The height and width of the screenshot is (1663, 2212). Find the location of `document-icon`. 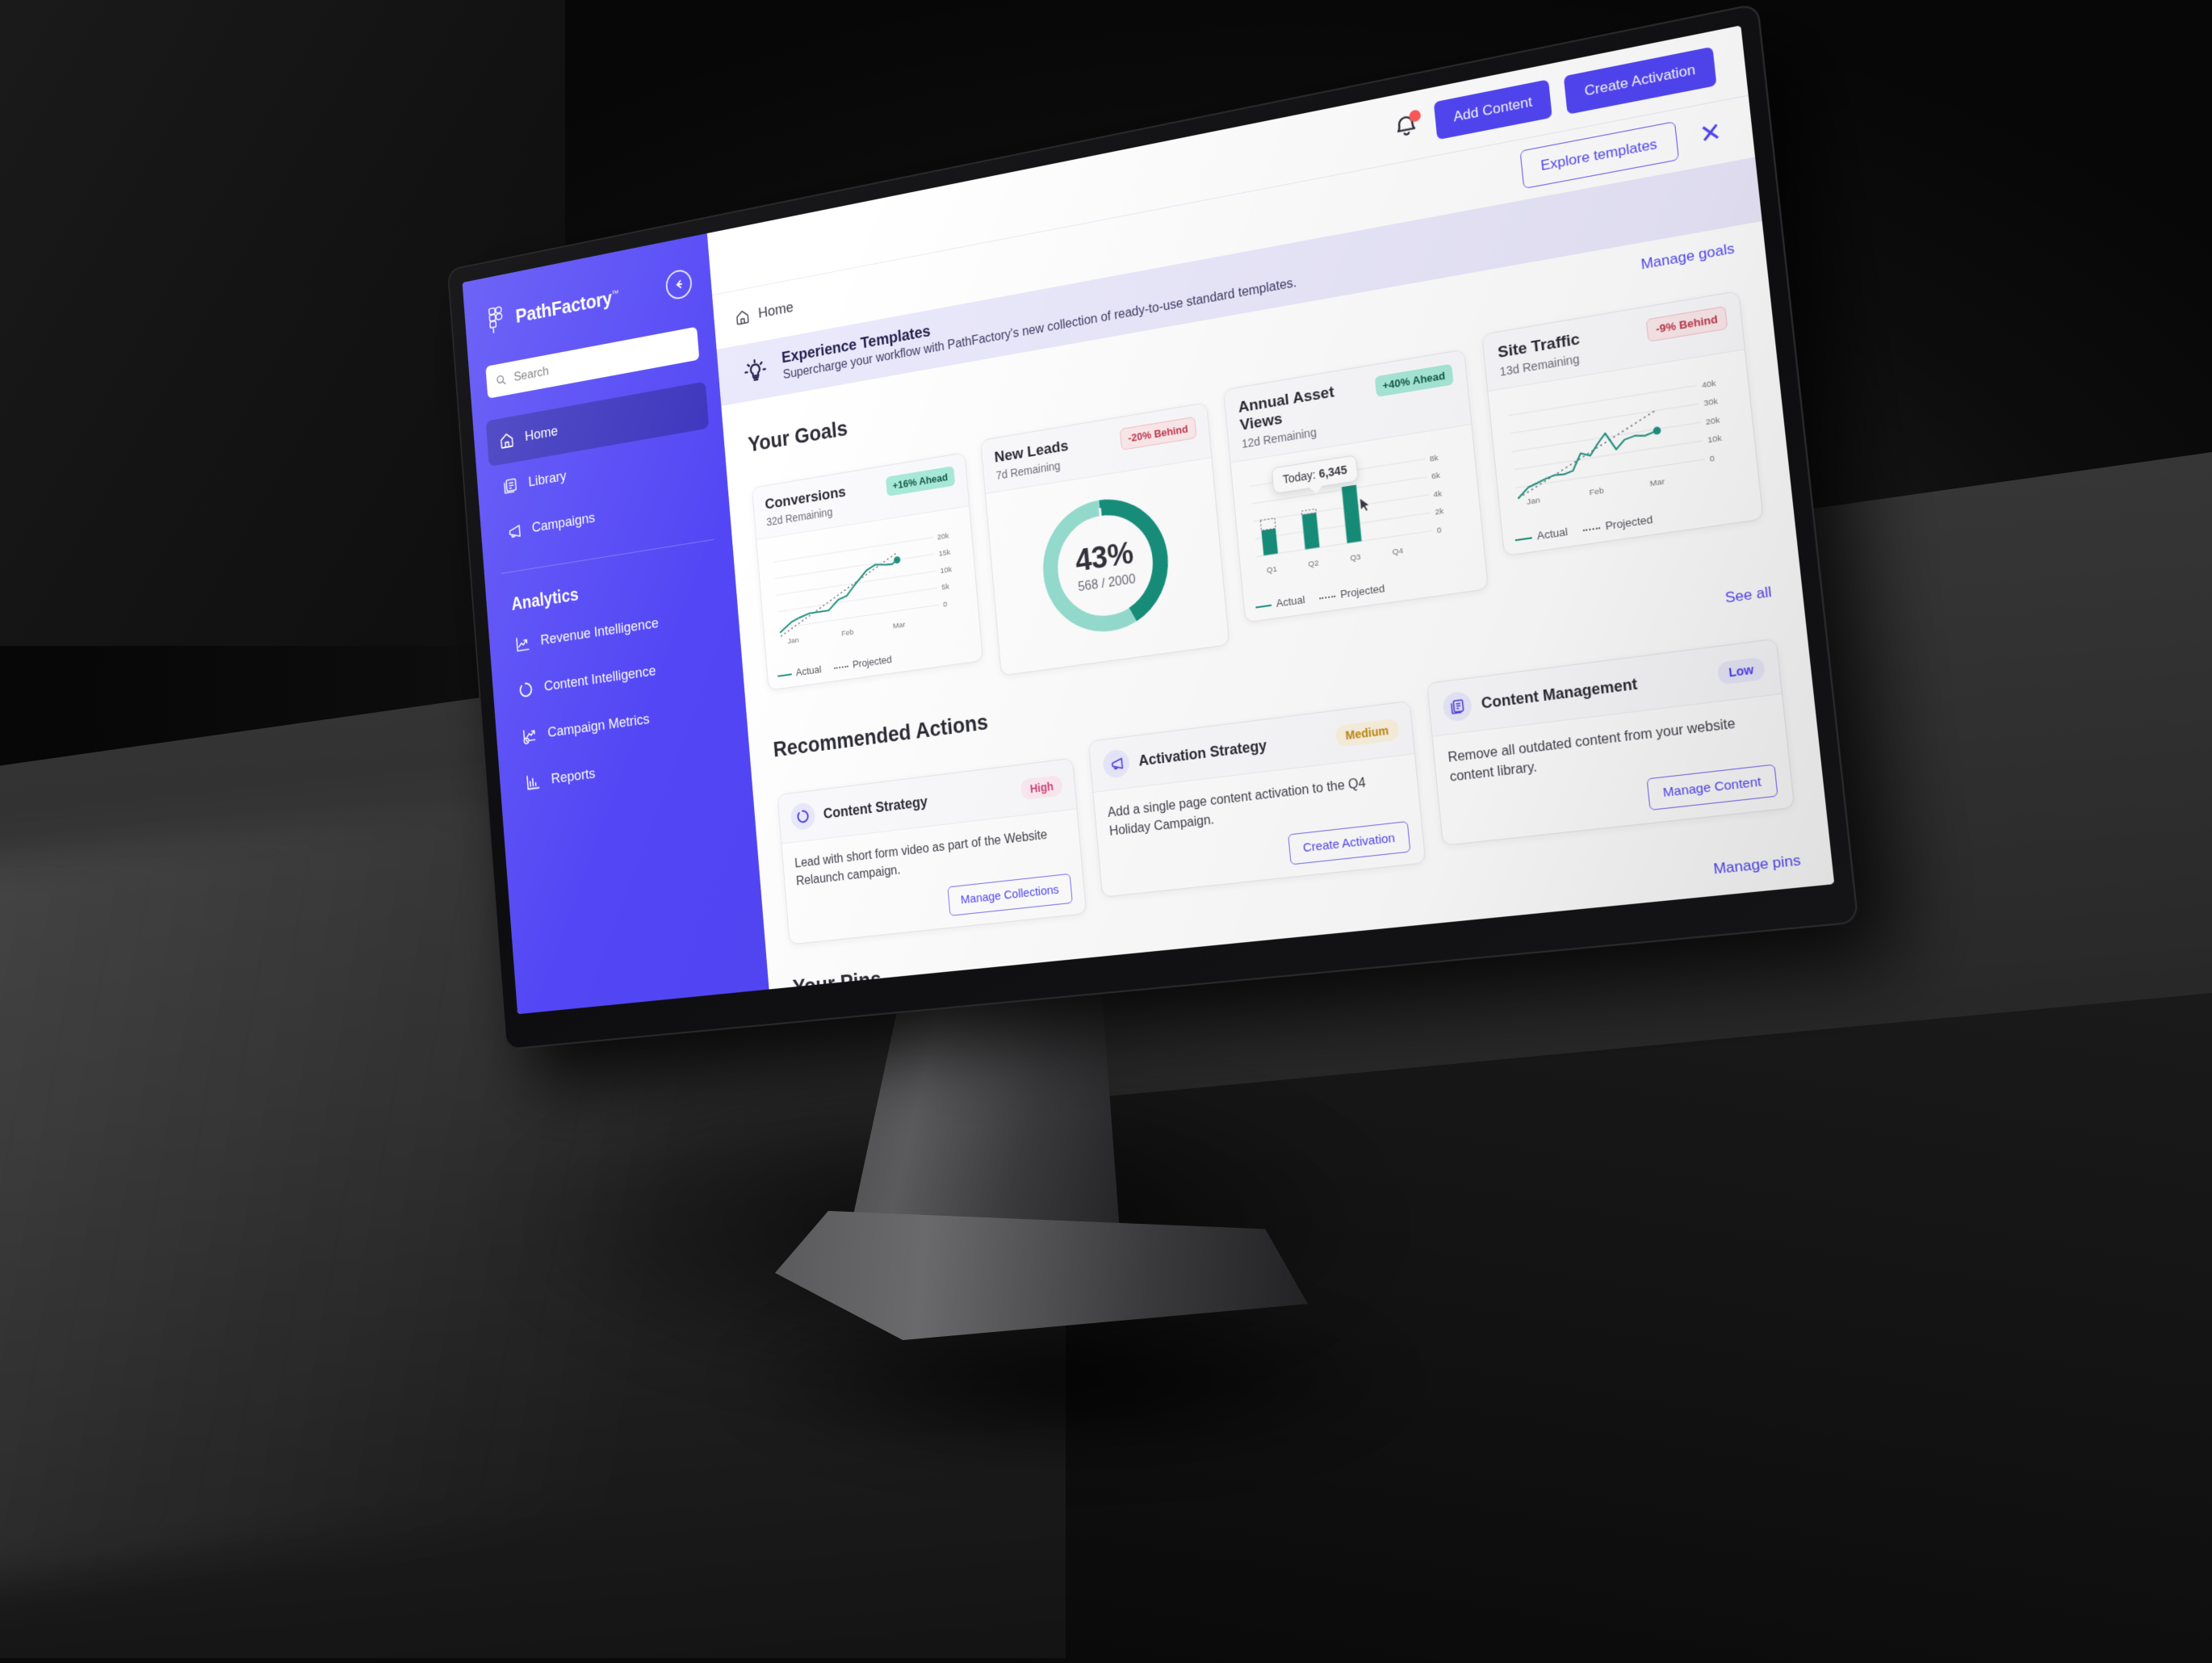

document-icon is located at coordinates (1457, 706).